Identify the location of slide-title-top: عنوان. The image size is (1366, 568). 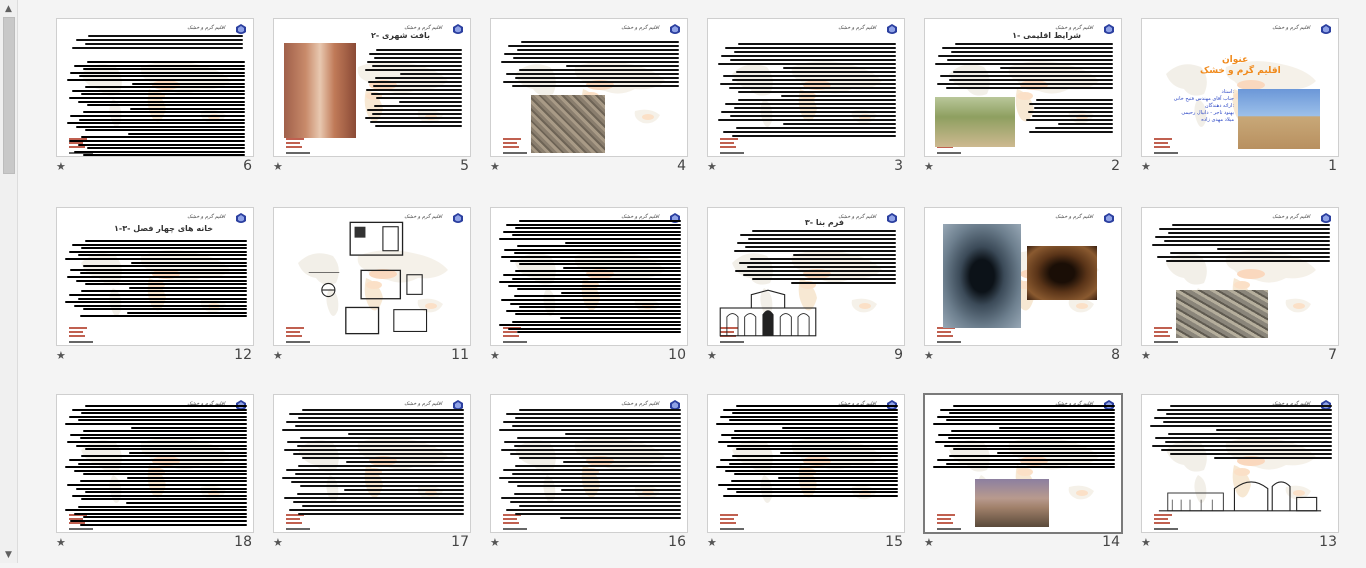
(1235, 60).